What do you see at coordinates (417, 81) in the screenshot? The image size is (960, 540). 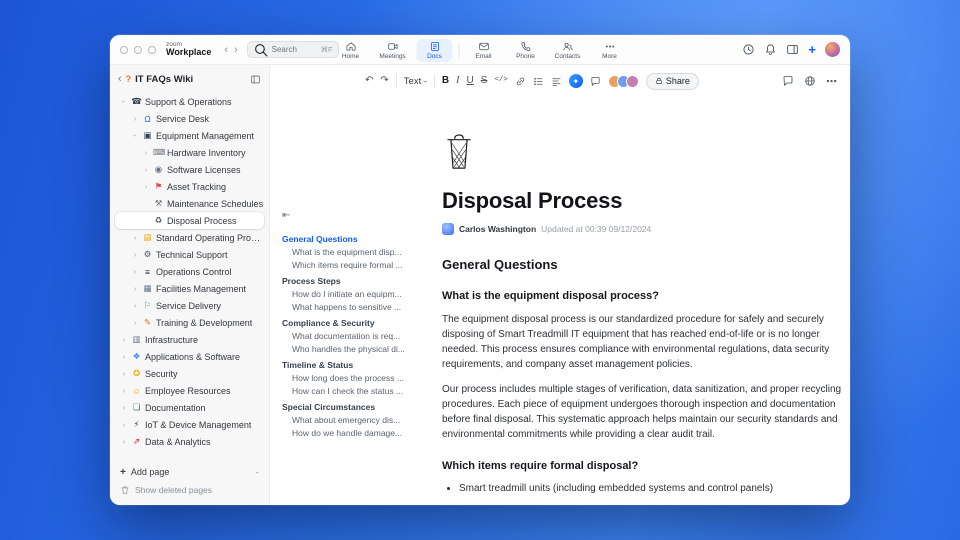 I see `text-style-dropdown: Text ›` at bounding box center [417, 81].